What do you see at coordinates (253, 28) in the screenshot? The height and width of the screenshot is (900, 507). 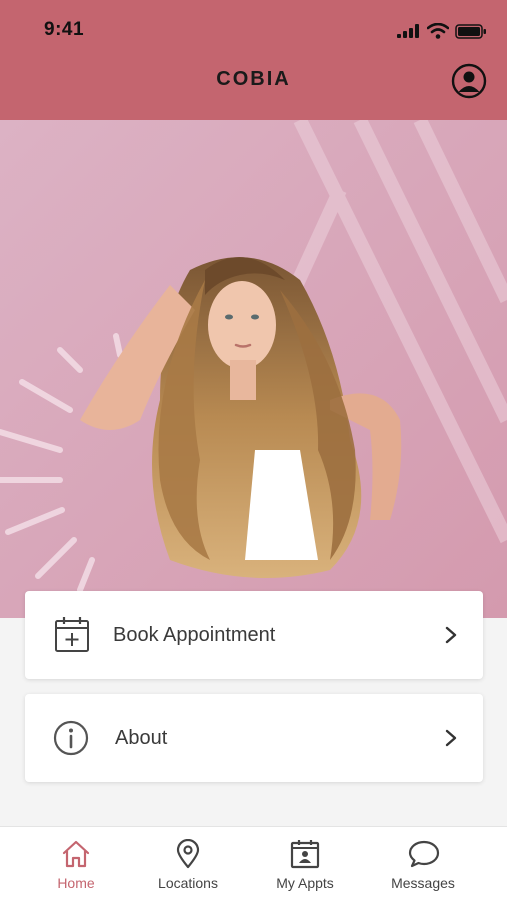 I see `status-bar: 9:41` at bounding box center [253, 28].